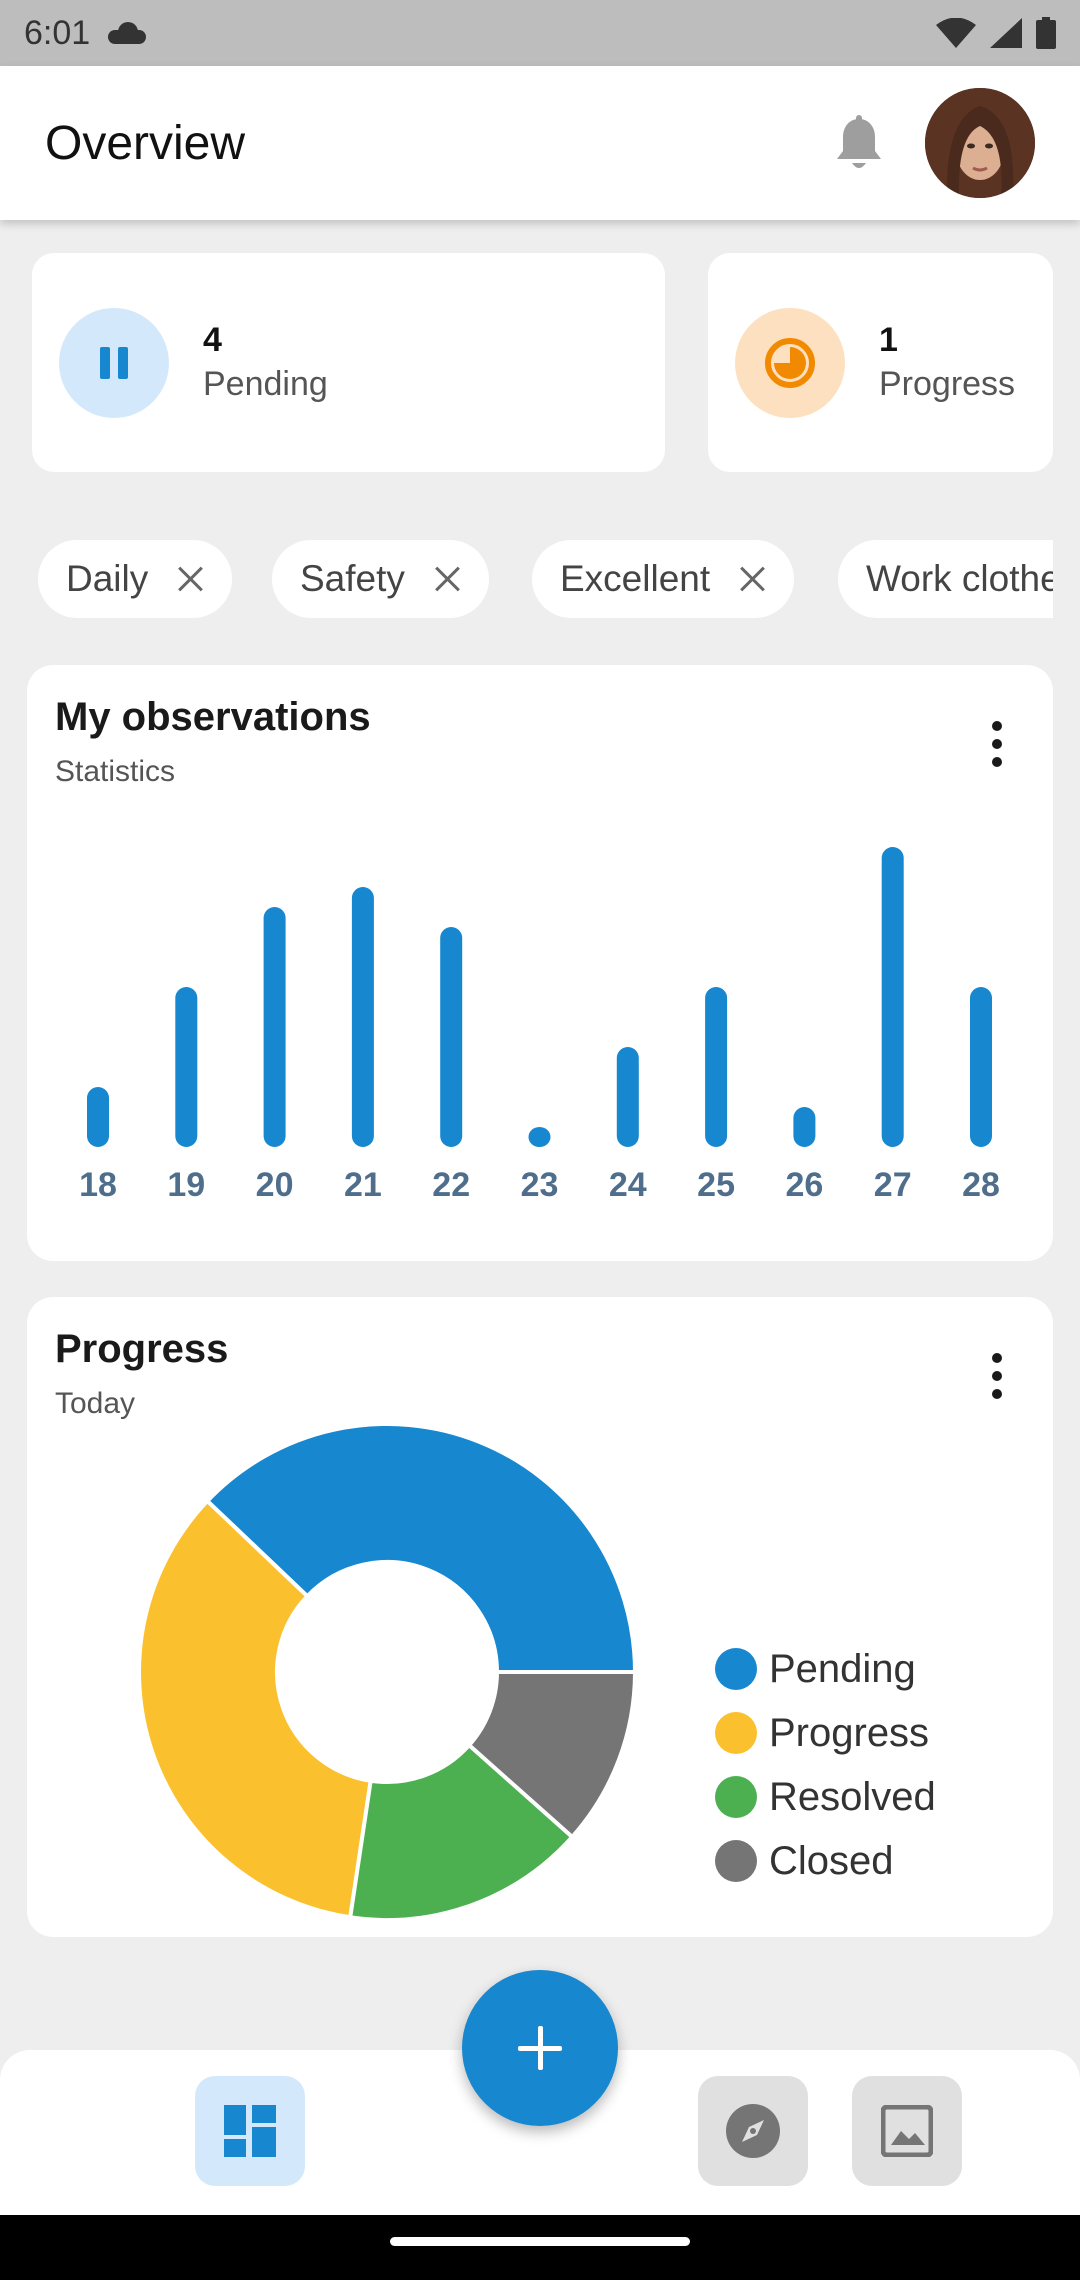 Image resolution: width=1080 pixels, height=2280 pixels. What do you see at coordinates (114, 362) in the screenshot?
I see `pause-icon` at bounding box center [114, 362].